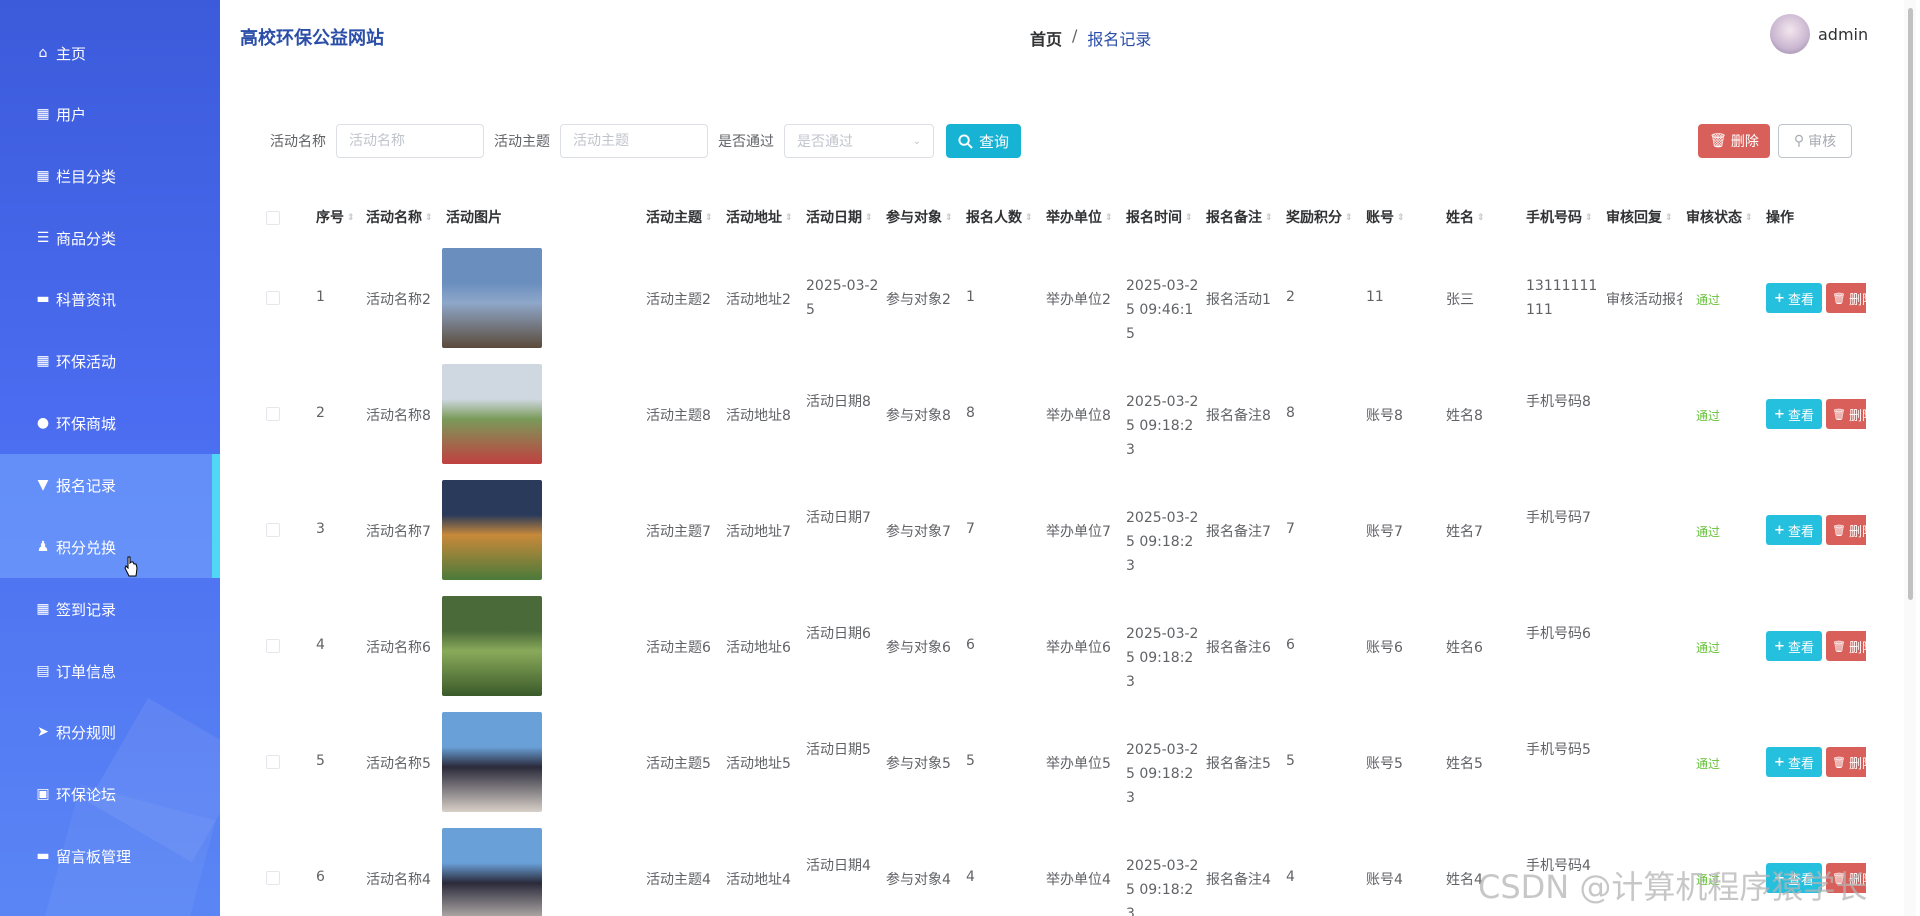 The image size is (1920, 916). I want to click on column-header: 活动主题 ⇕, so click(679, 218).